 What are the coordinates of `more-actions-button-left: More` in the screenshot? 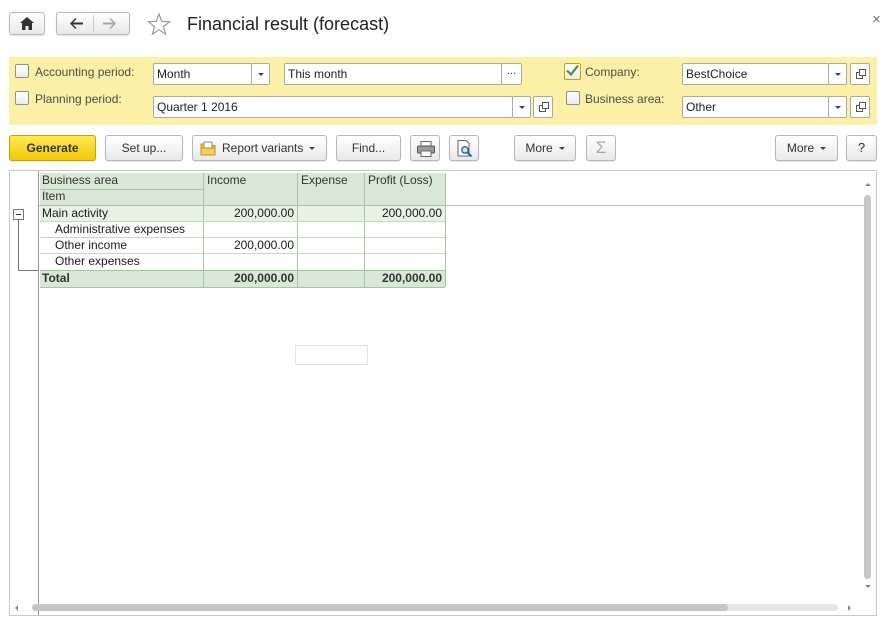 It's located at (545, 148).